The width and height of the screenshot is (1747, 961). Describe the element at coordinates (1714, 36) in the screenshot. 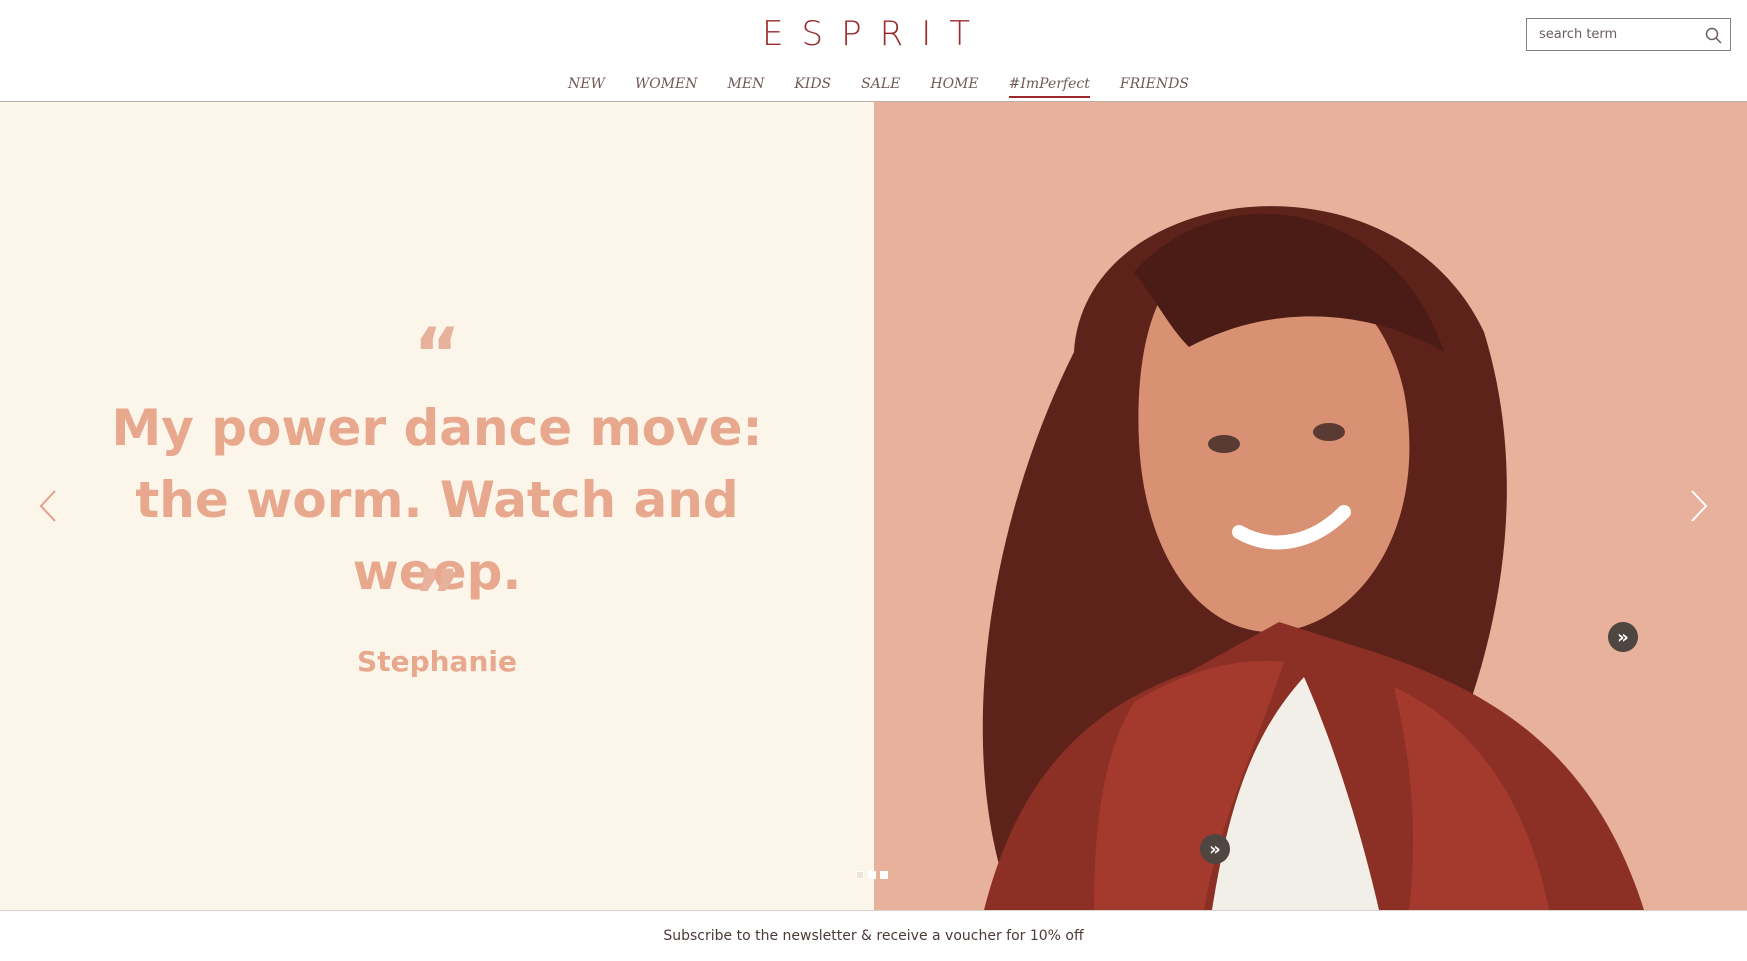

I see `search-icon` at that location.